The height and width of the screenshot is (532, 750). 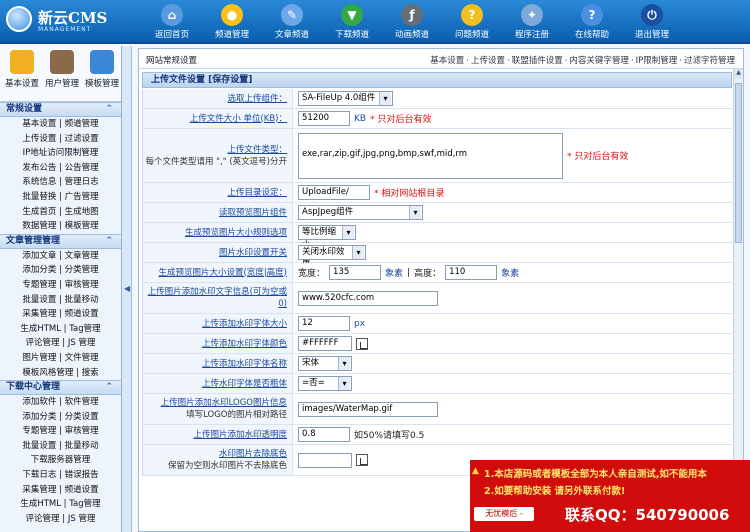 I want to click on nav-item-6: ✦ 程序注册, so click(x=532, y=22).